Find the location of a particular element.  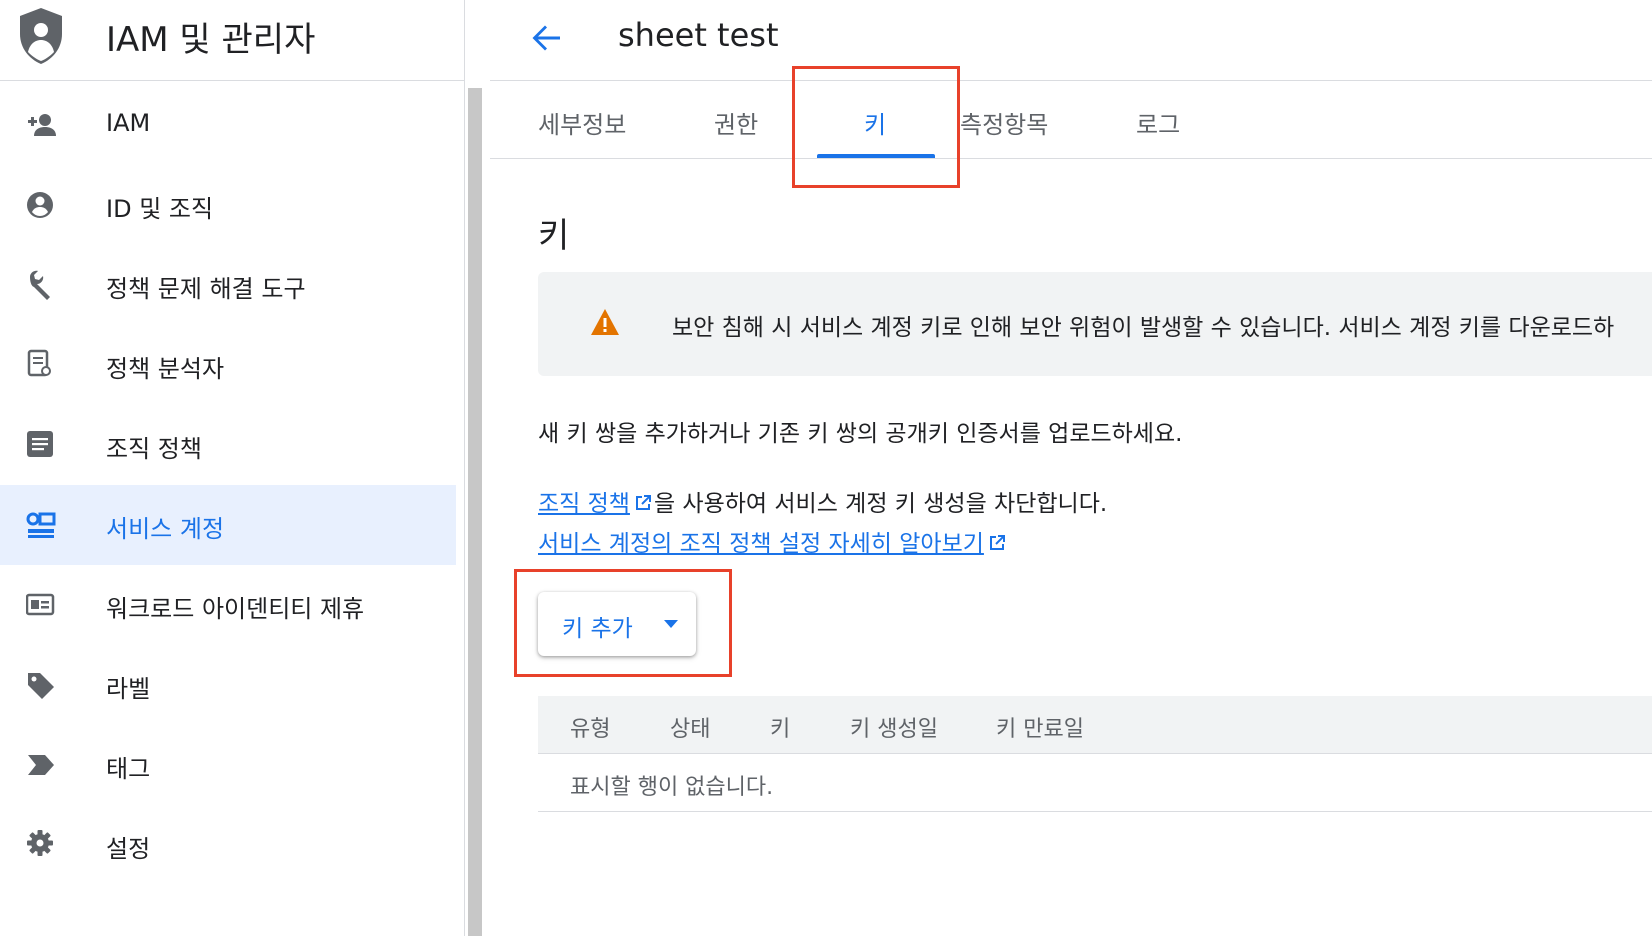

sidebar-item-label: 태그 is located at coordinates (128, 769).